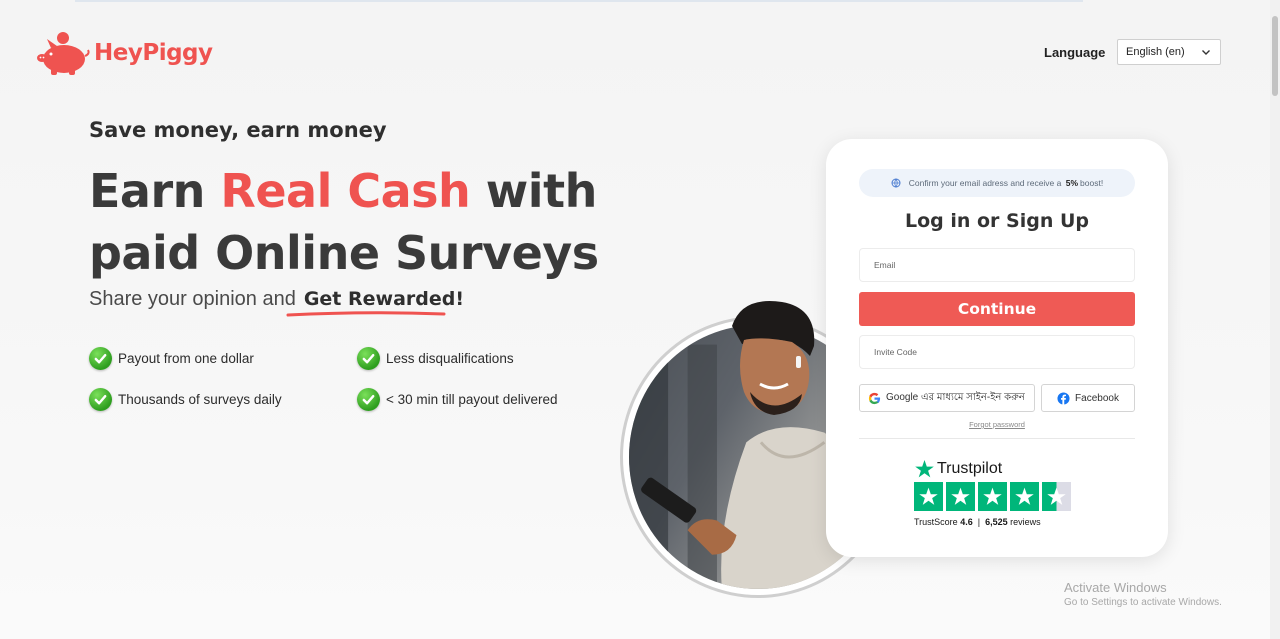 The height and width of the screenshot is (639, 1280). I want to click on activate-windows-title: Activate Windows, so click(1115, 587).